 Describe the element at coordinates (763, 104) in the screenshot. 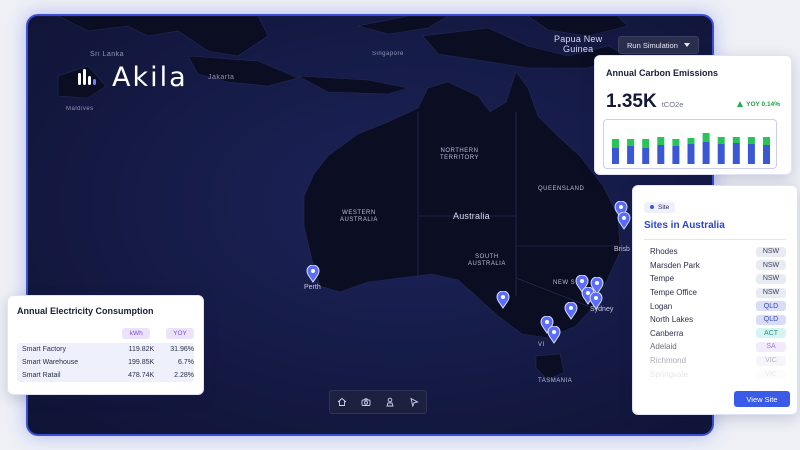

I see `carbon-yoy-label: YOY 0.14%` at that location.